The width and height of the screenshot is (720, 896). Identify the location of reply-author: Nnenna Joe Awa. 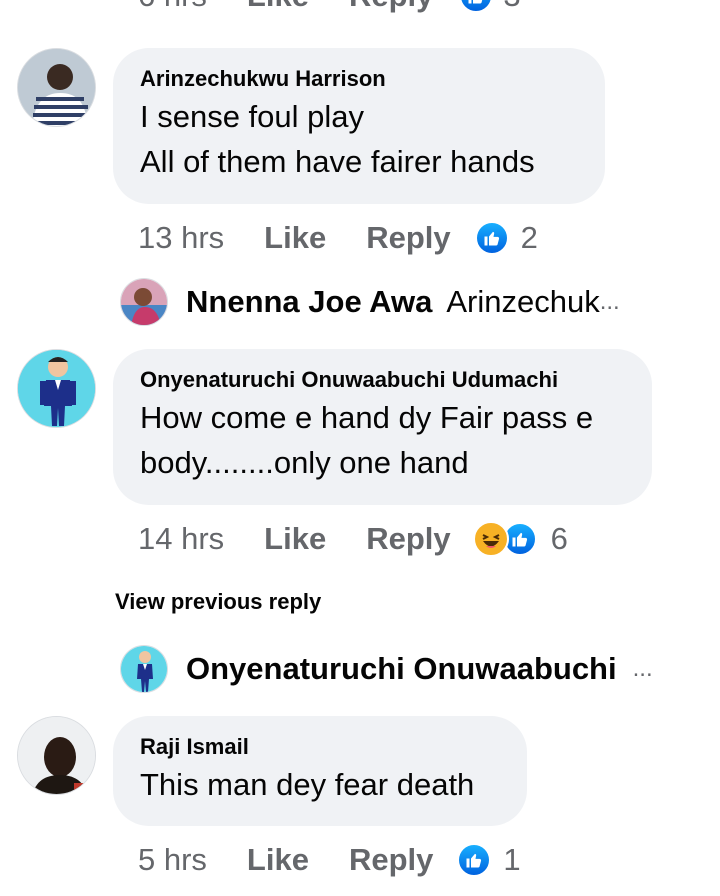
(309, 302).